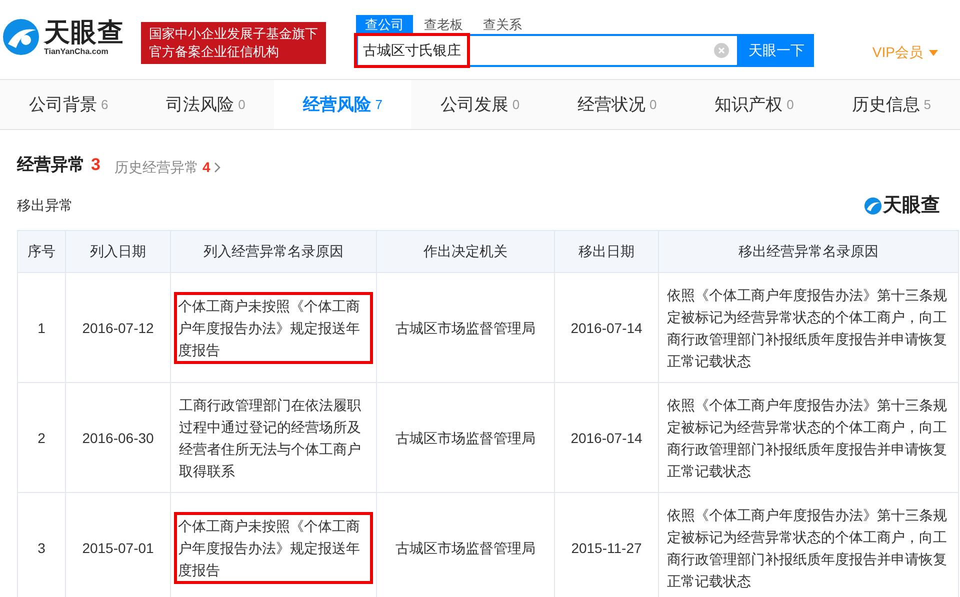 The height and width of the screenshot is (597, 960). Describe the element at coordinates (42, 327) in the screenshot. I see `table-cell: 1` at that location.